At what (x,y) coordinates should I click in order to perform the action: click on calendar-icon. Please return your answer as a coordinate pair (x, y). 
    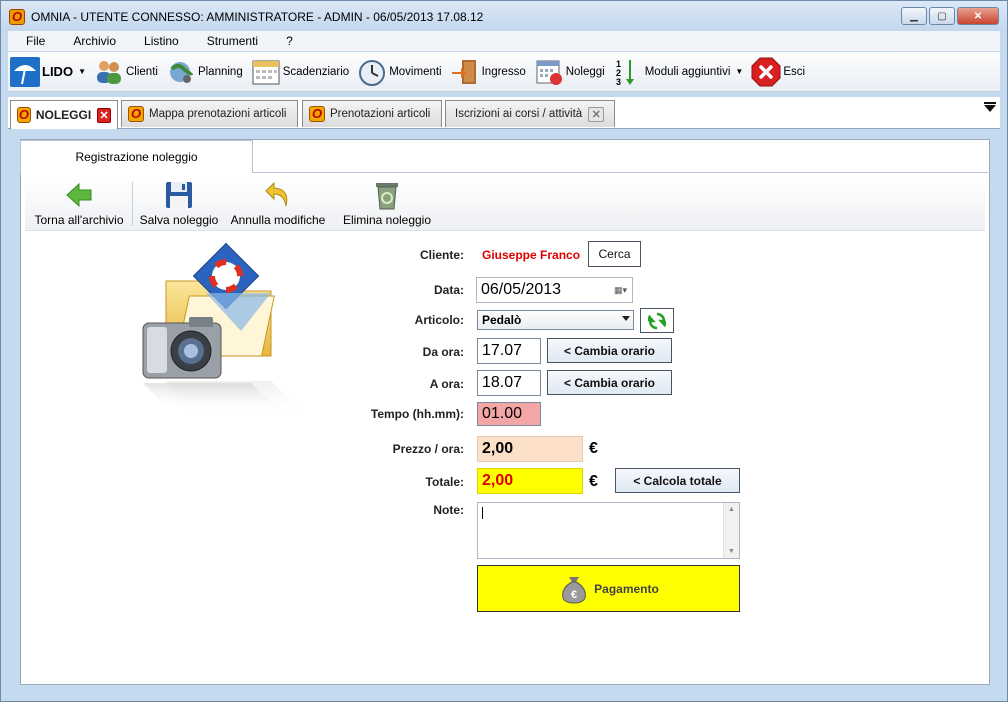
    Looking at the image, I should click on (266, 72).